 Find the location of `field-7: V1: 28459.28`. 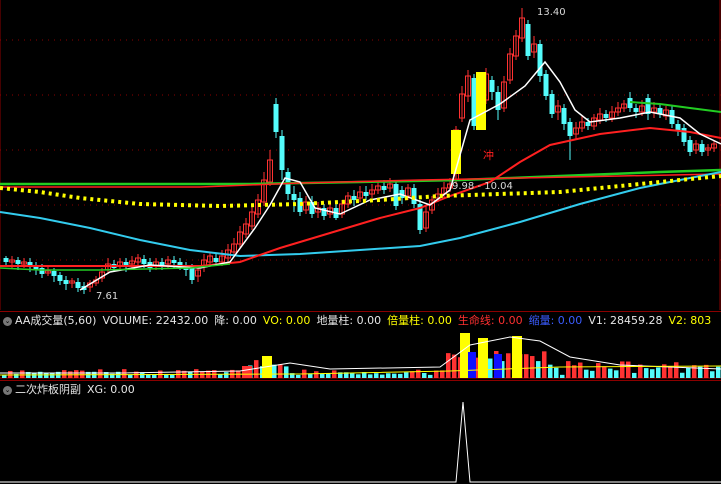

field-7: V1: 28459.28 is located at coordinates (625, 320).